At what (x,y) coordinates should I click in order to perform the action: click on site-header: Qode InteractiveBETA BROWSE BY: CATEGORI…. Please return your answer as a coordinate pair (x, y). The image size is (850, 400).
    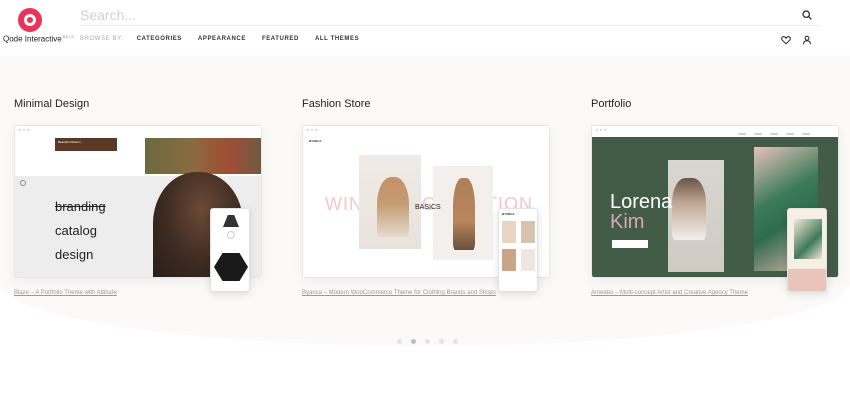
    Looking at the image, I should click on (425, 28).